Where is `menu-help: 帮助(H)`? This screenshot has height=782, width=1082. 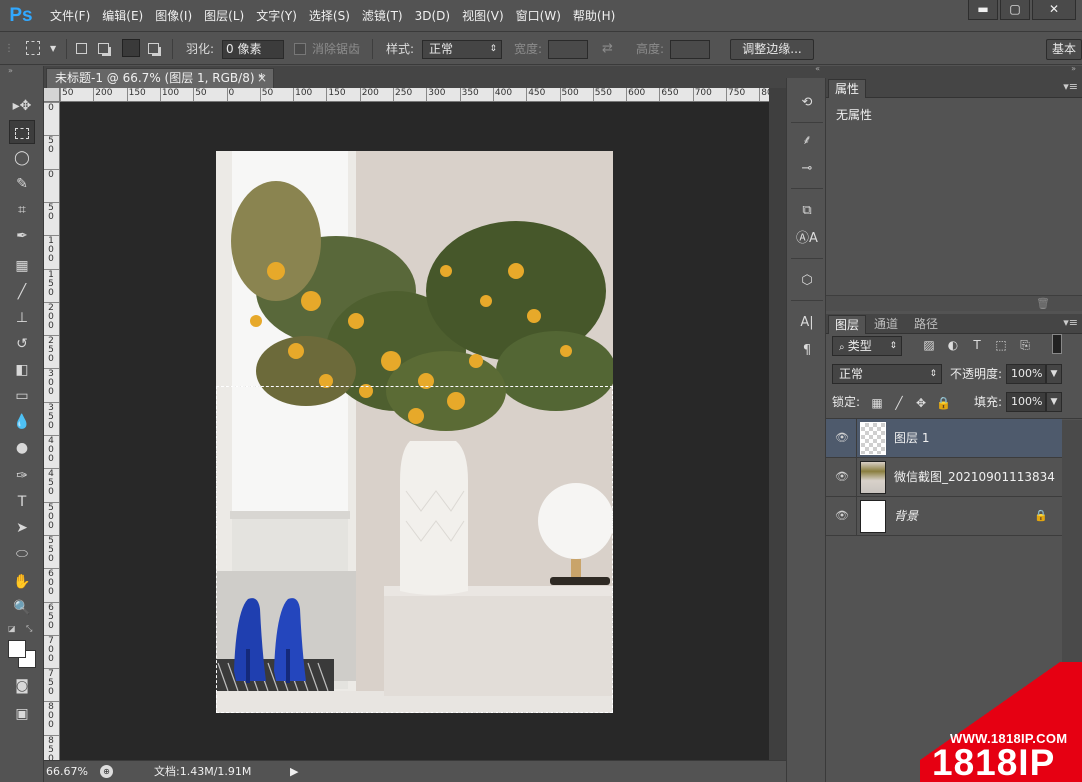
menu-help: 帮助(H) is located at coordinates (594, 16).